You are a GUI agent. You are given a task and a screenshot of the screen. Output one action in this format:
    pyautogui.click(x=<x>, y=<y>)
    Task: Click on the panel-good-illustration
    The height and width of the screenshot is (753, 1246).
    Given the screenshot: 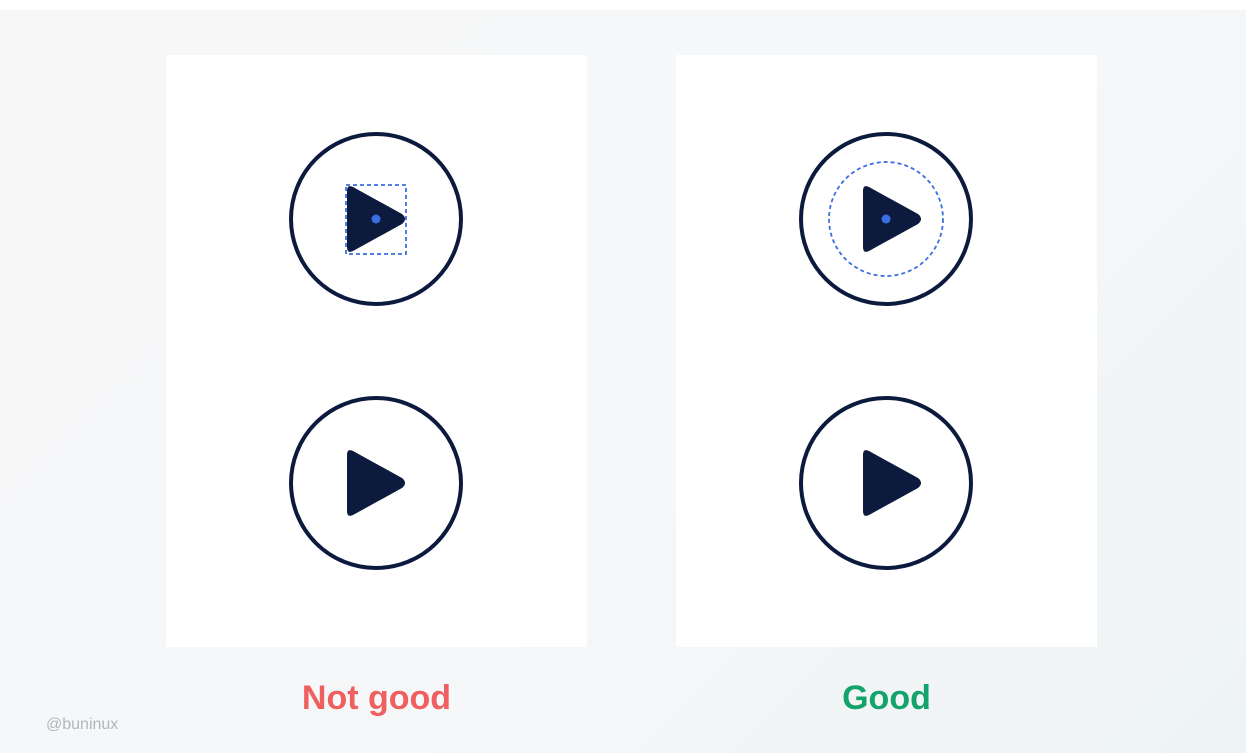 What is the action you would take?
    pyautogui.click(x=886, y=351)
    